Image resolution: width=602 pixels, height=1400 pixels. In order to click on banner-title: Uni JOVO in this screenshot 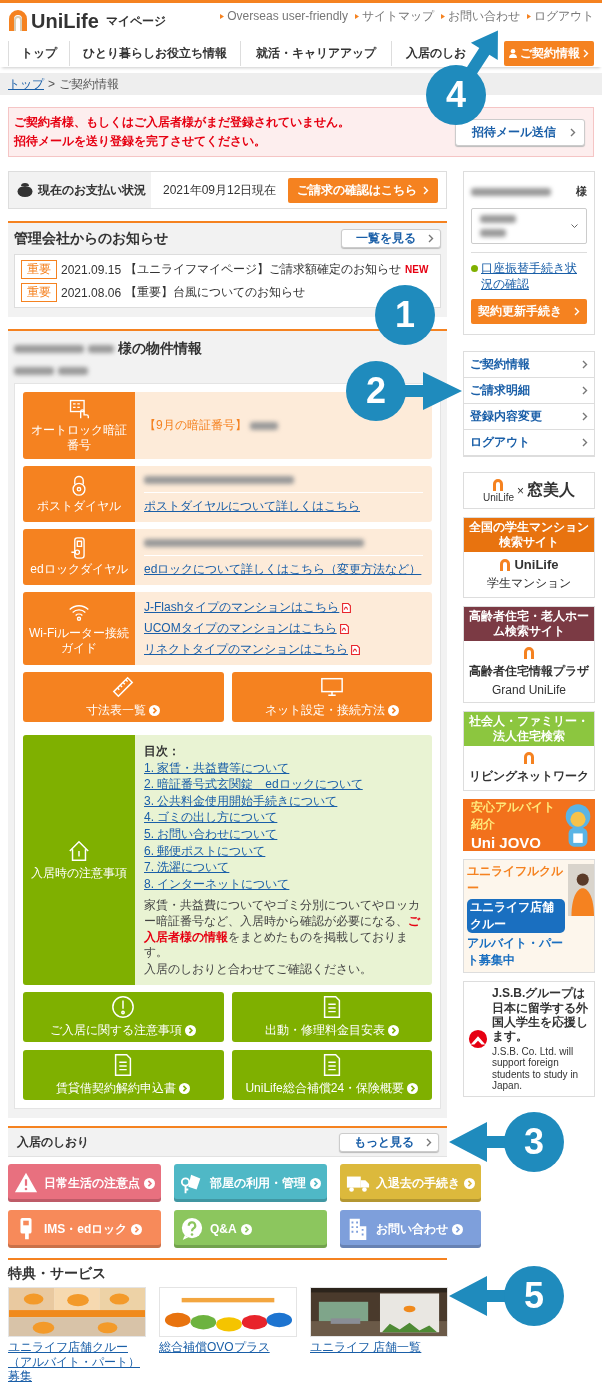, I will do `click(506, 843)`.